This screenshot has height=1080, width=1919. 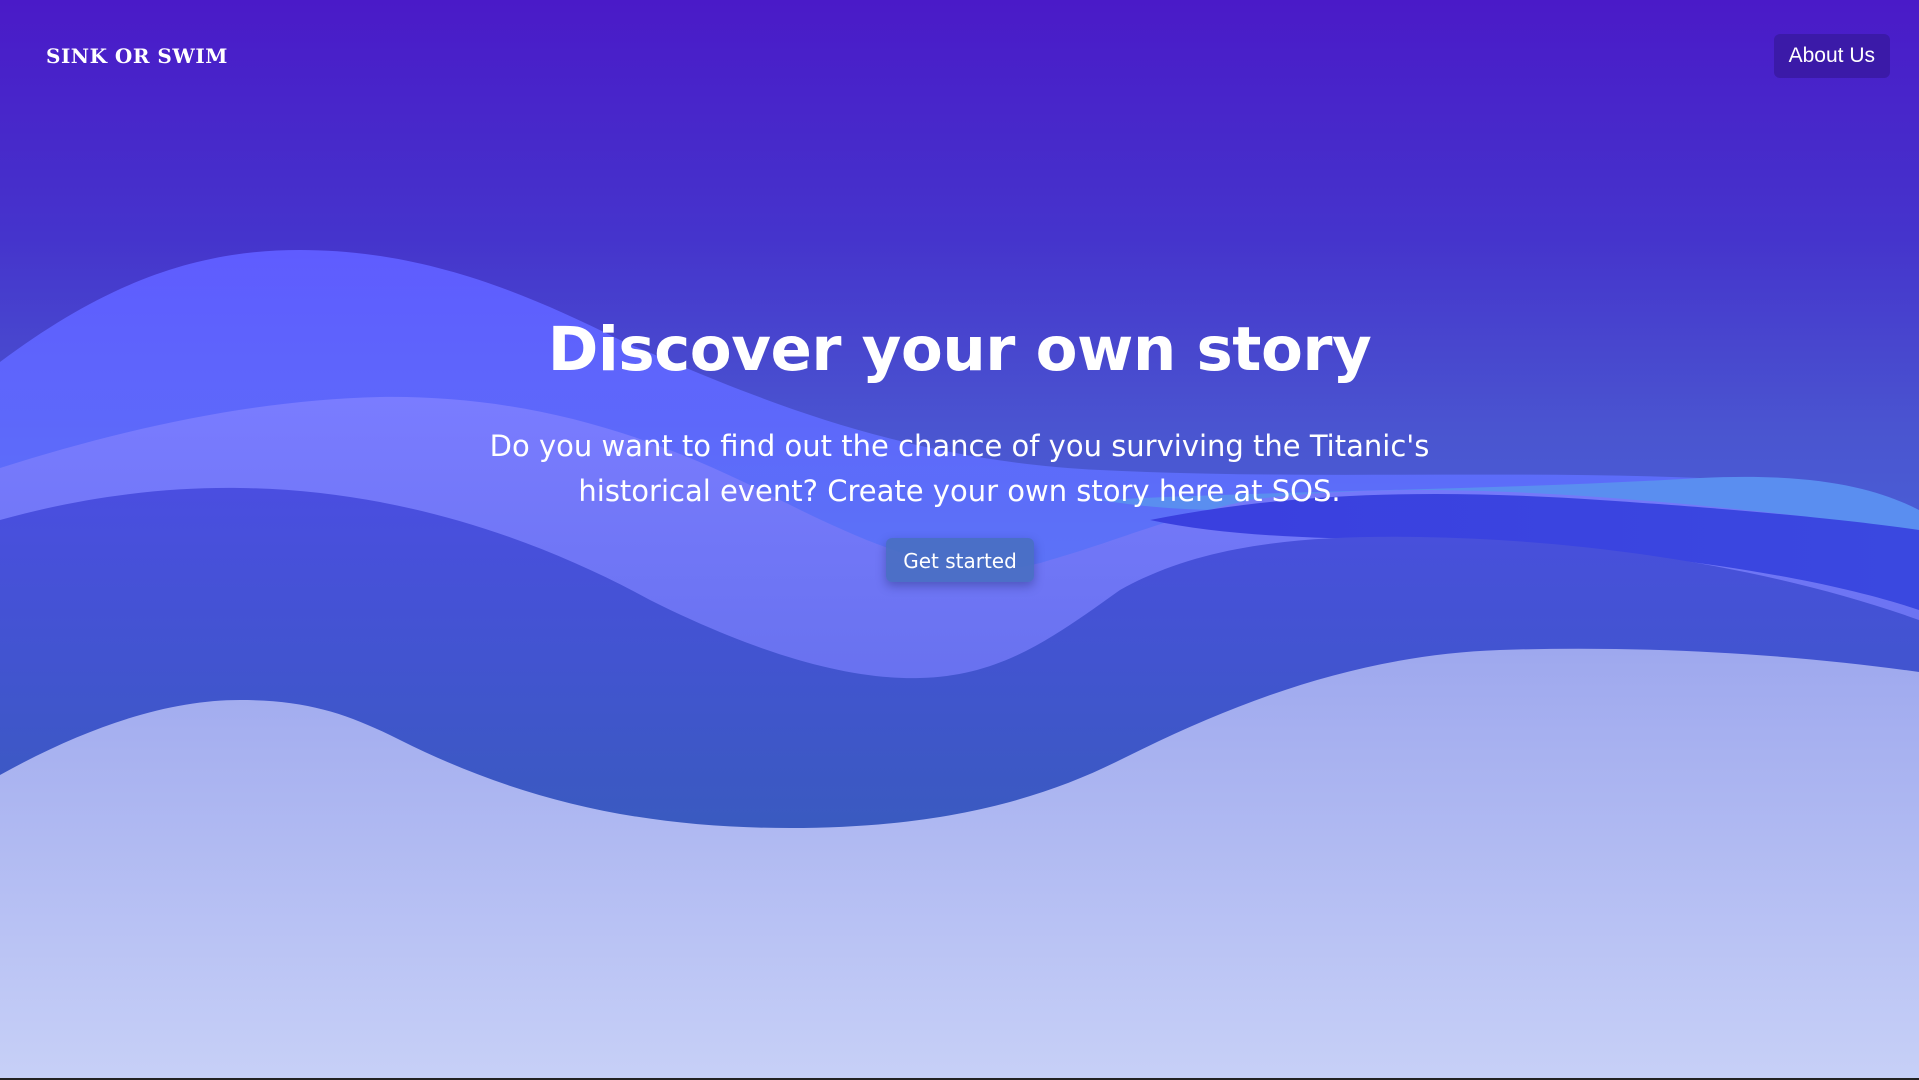 I want to click on logo: SINK OR SWIM, so click(x=137, y=56).